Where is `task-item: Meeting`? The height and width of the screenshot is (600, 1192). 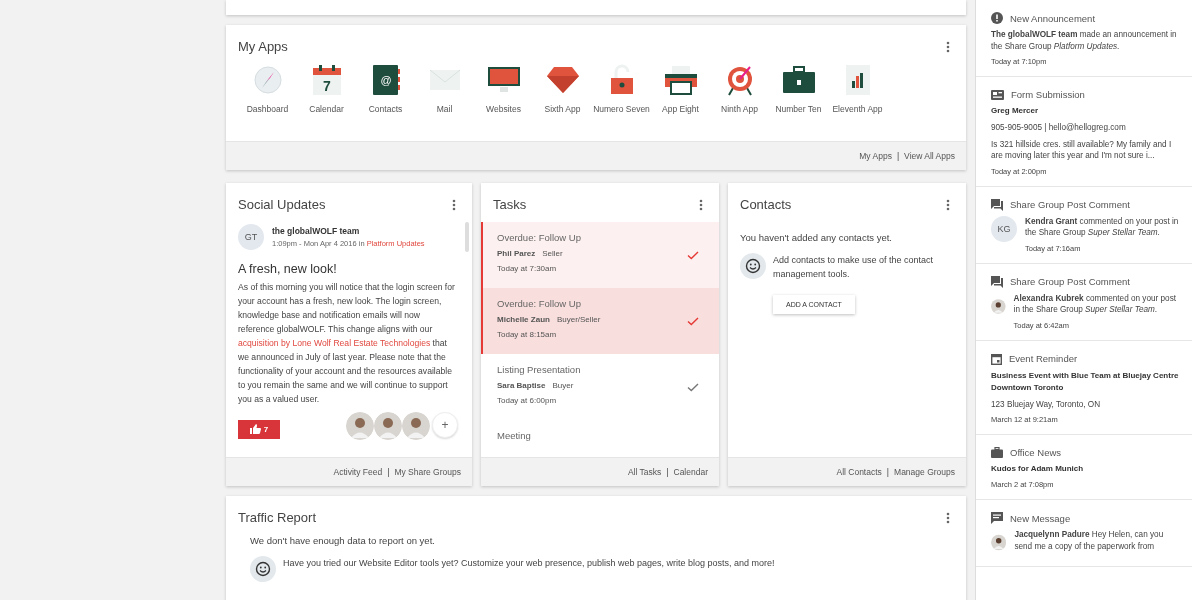 task-item: Meeting is located at coordinates (600, 438).